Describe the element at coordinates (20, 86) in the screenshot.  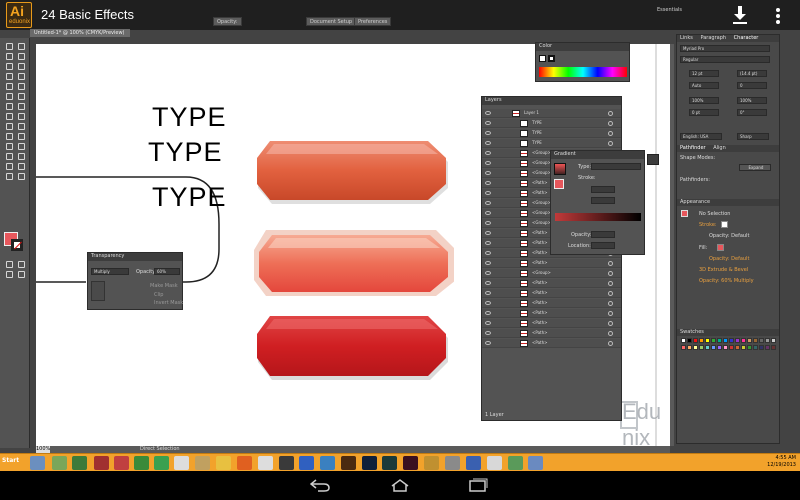
I see `pencil-tool-icon` at that location.